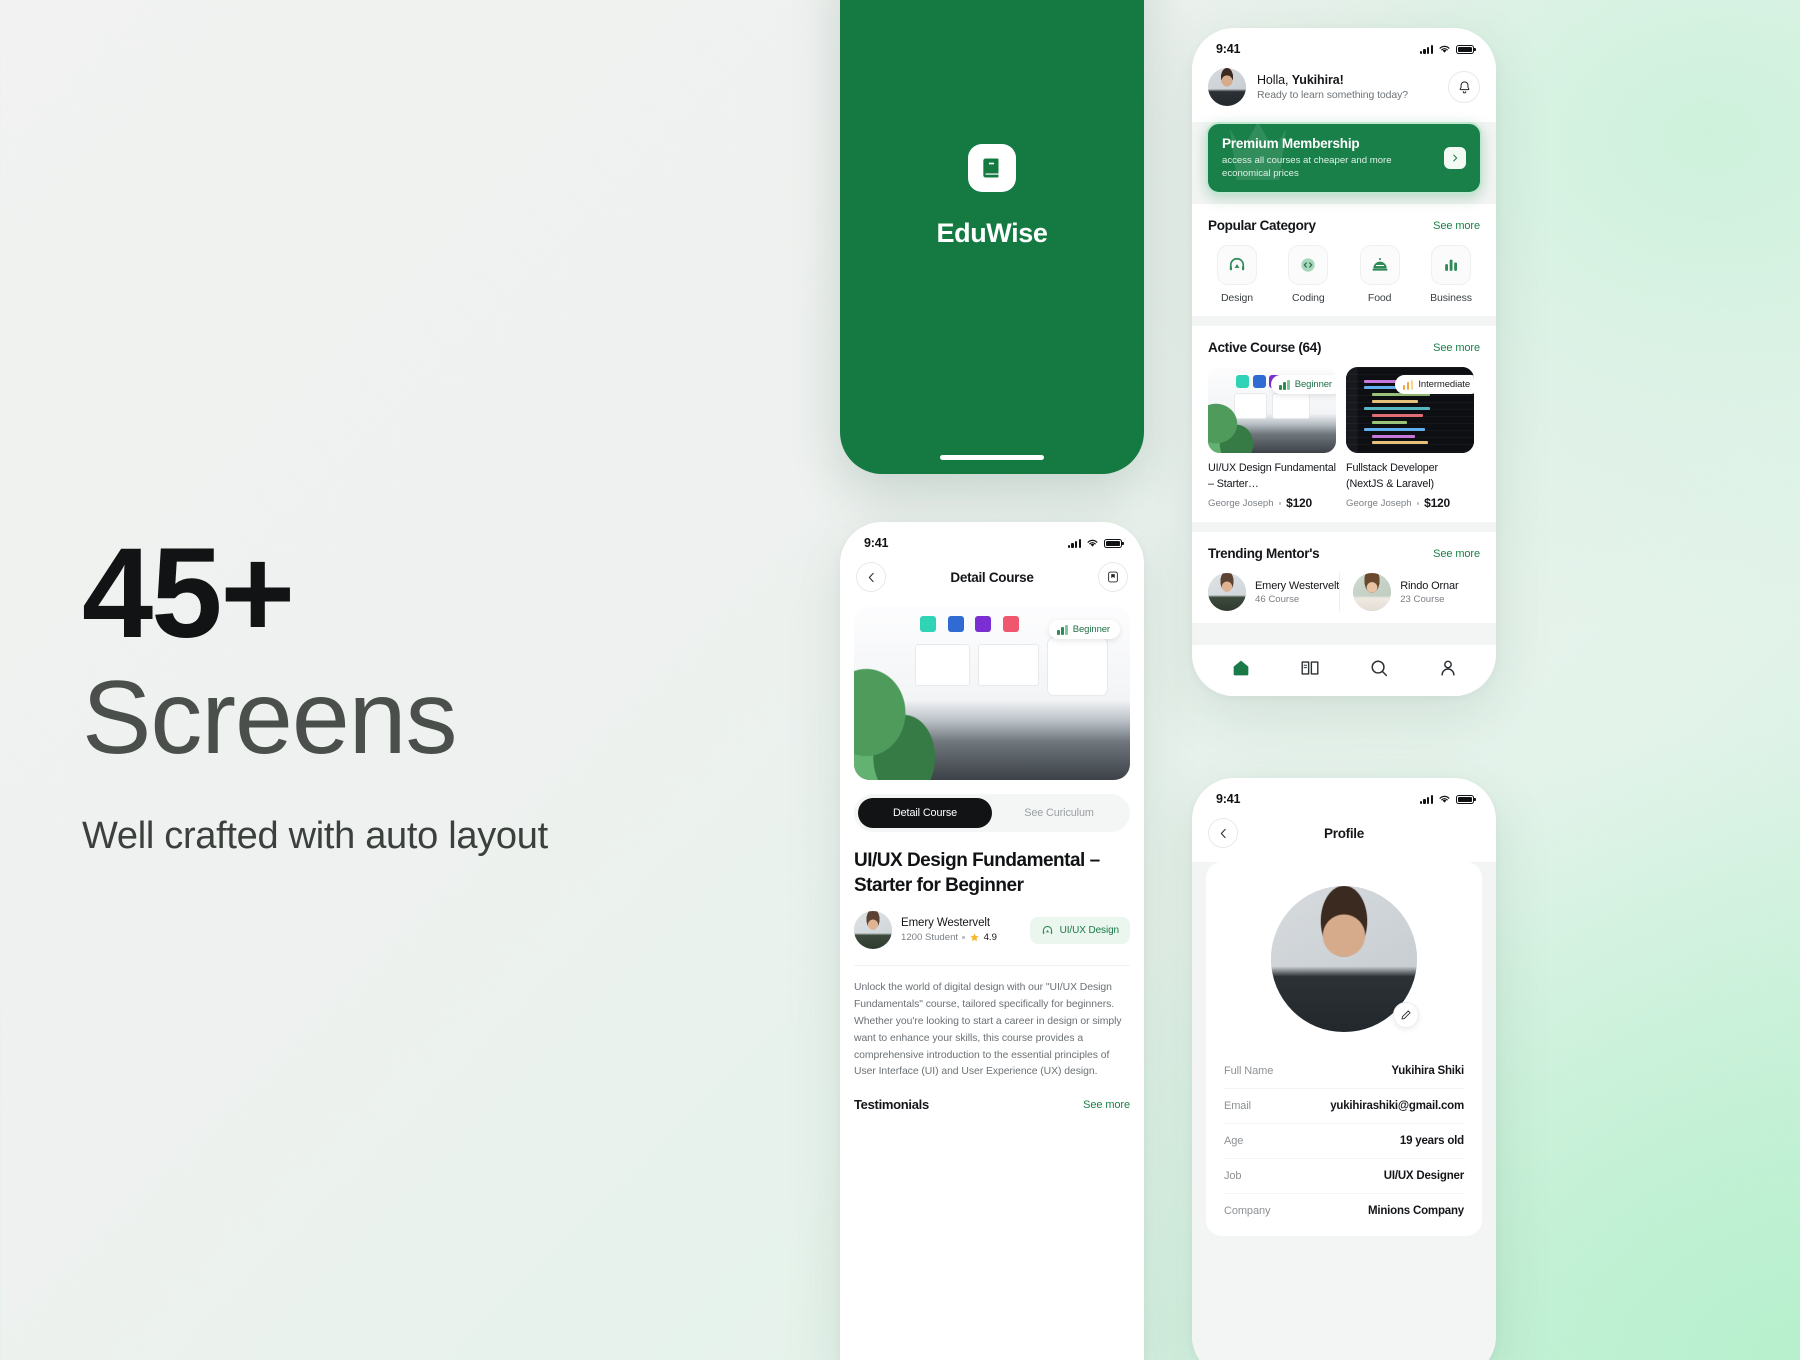 Image resolution: width=1800 pixels, height=1360 pixels. What do you see at coordinates (1106, 1105) in the screenshot?
I see `testimonials-see-more: See more` at bounding box center [1106, 1105].